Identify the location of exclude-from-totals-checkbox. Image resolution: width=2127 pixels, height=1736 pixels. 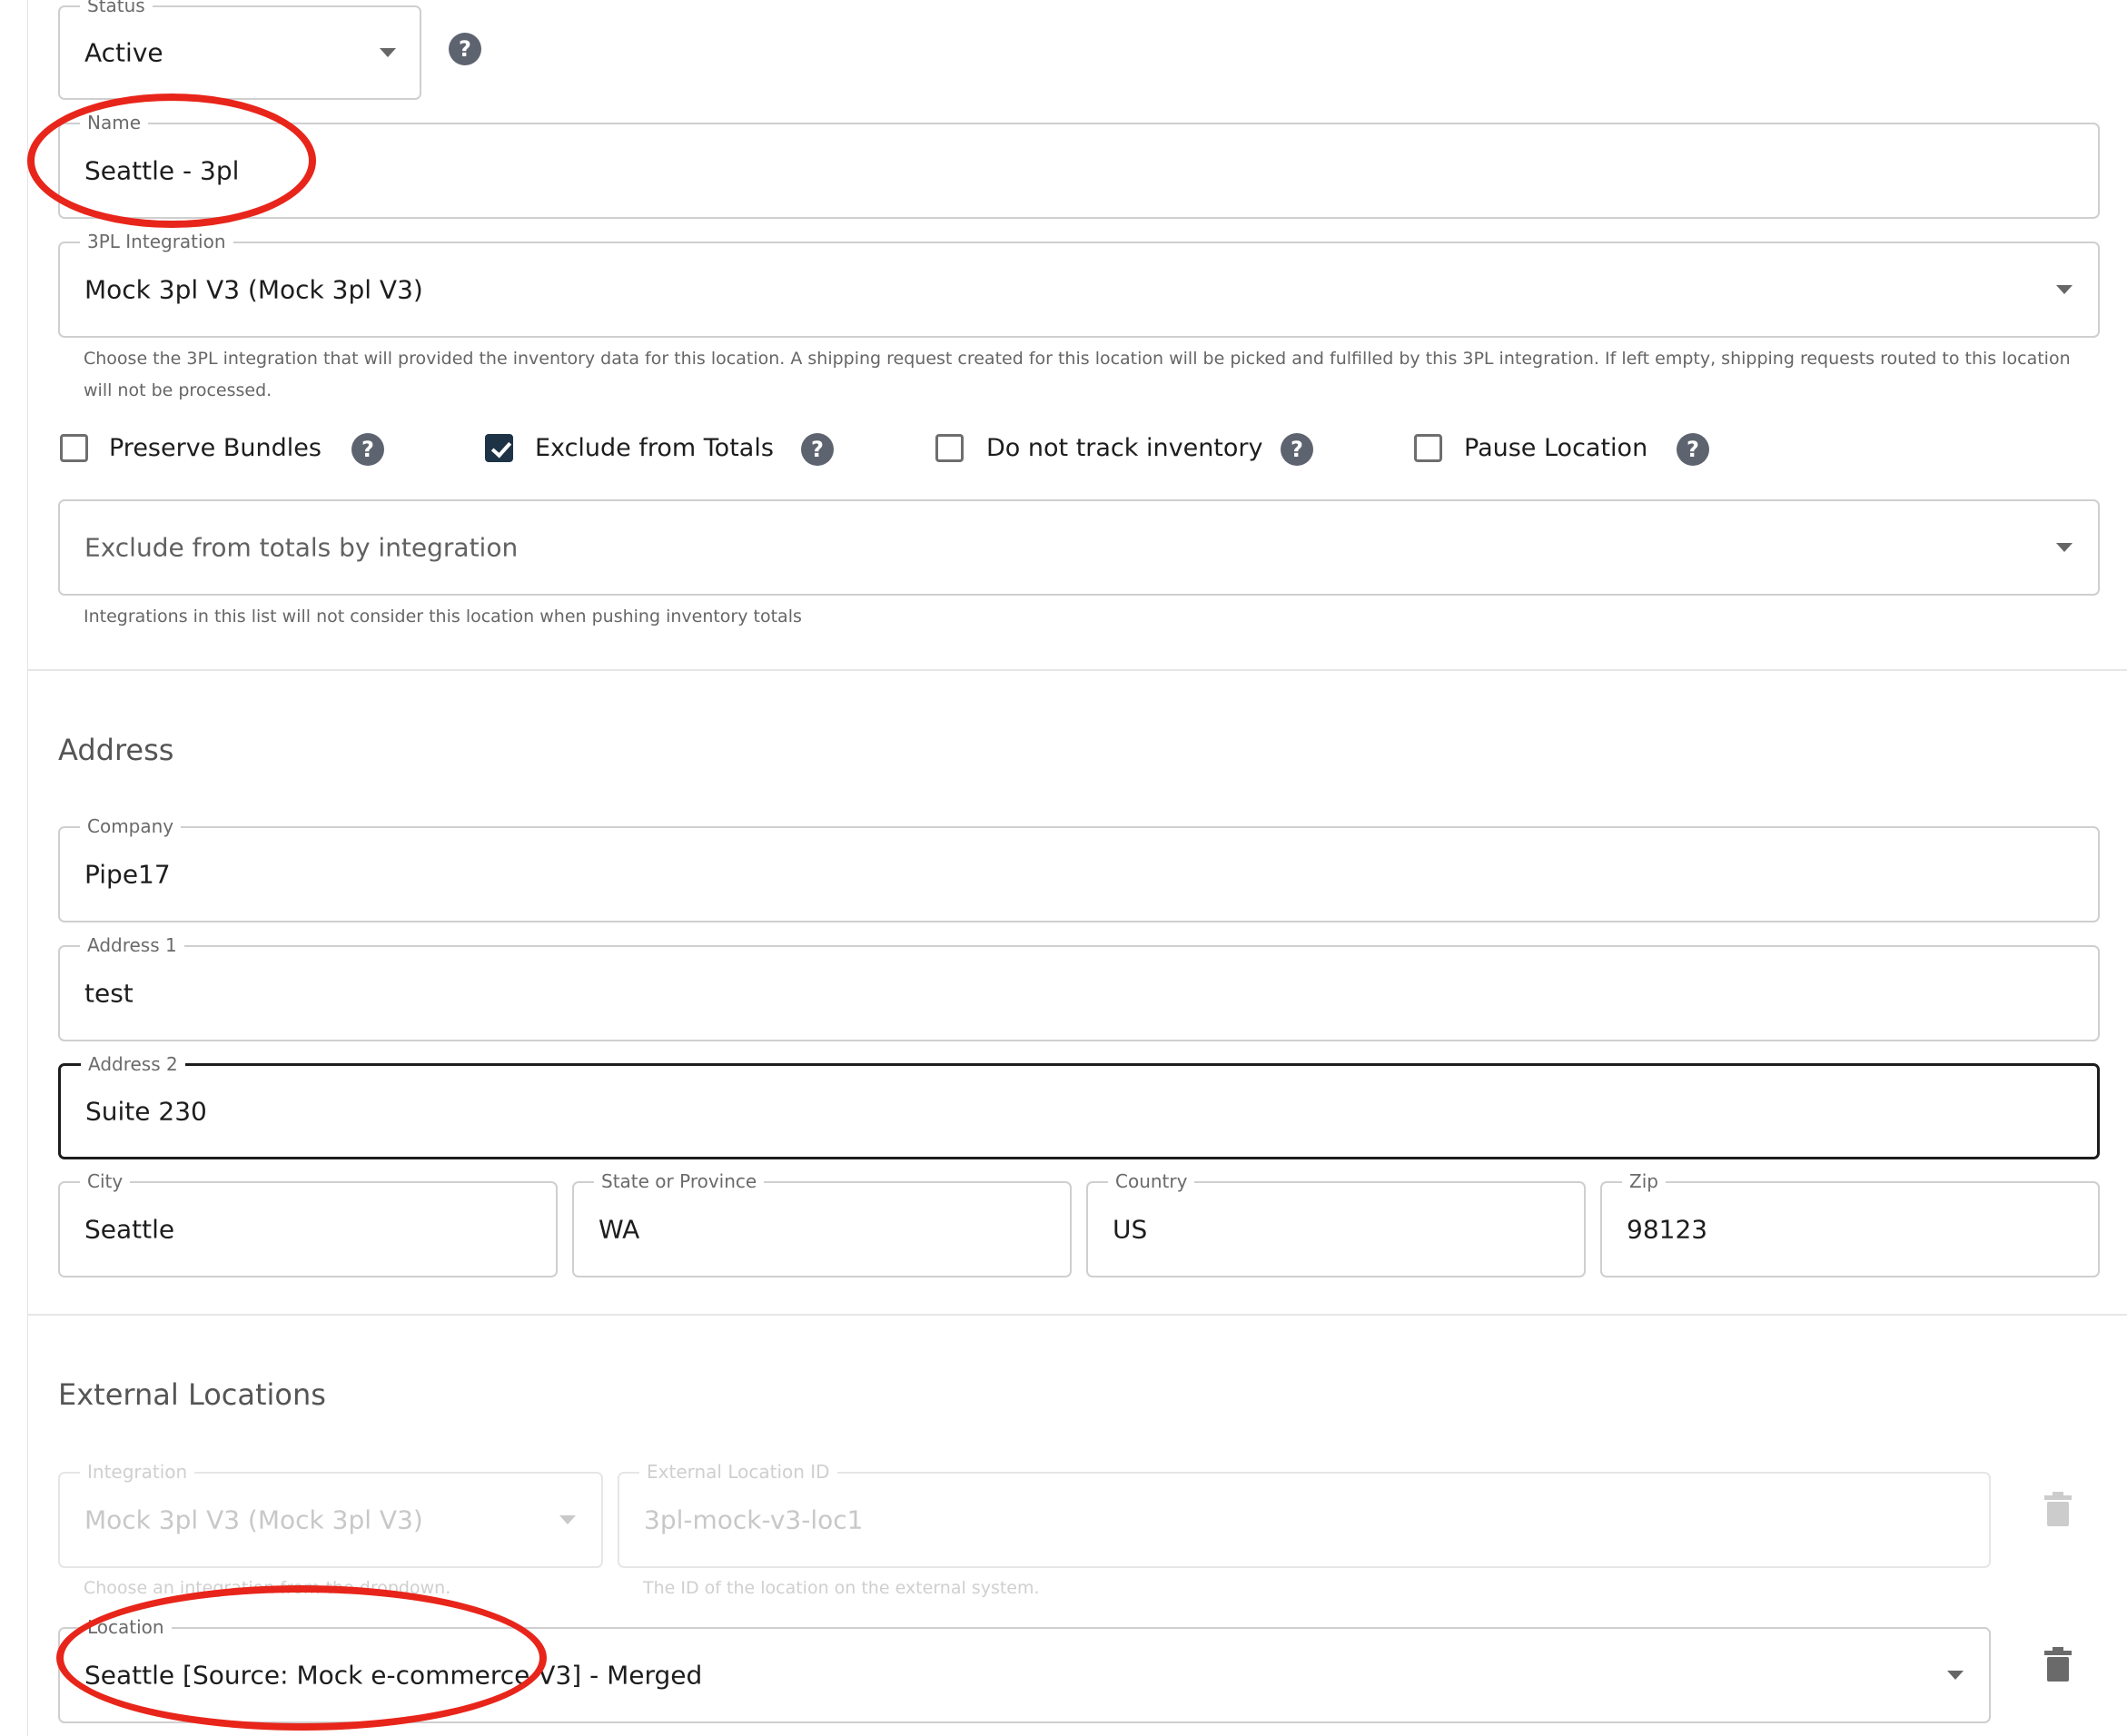
(499, 448).